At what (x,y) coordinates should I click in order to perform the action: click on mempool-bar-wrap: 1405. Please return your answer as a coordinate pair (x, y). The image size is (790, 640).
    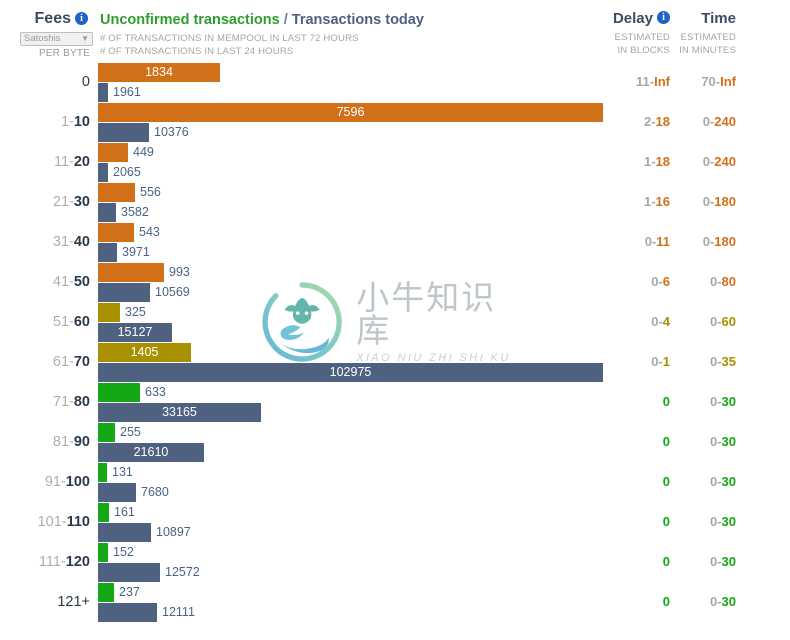
    Looking at the image, I should click on (353, 352).